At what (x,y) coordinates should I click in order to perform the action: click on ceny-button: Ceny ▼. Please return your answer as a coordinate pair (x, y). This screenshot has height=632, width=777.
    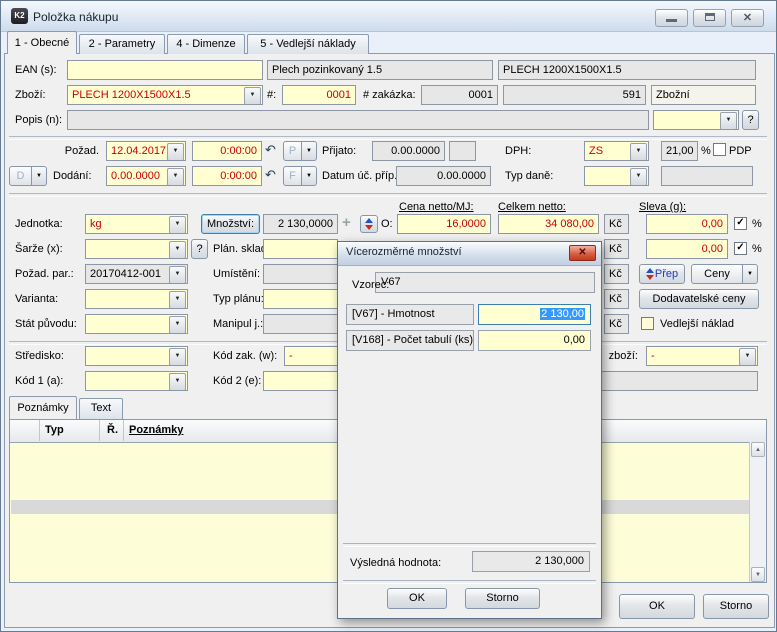
    Looking at the image, I should click on (724, 274).